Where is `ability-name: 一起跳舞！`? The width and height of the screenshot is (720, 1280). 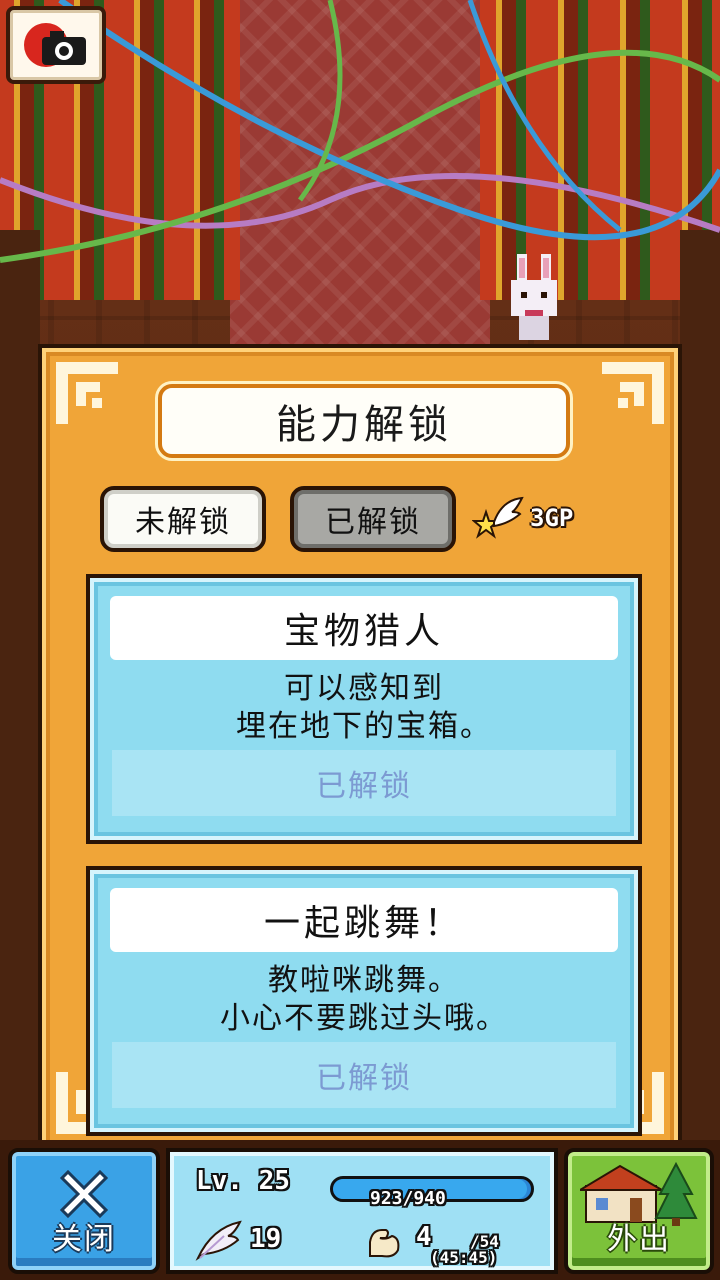
ability-name: 一起跳舞！ is located at coordinates (364, 920).